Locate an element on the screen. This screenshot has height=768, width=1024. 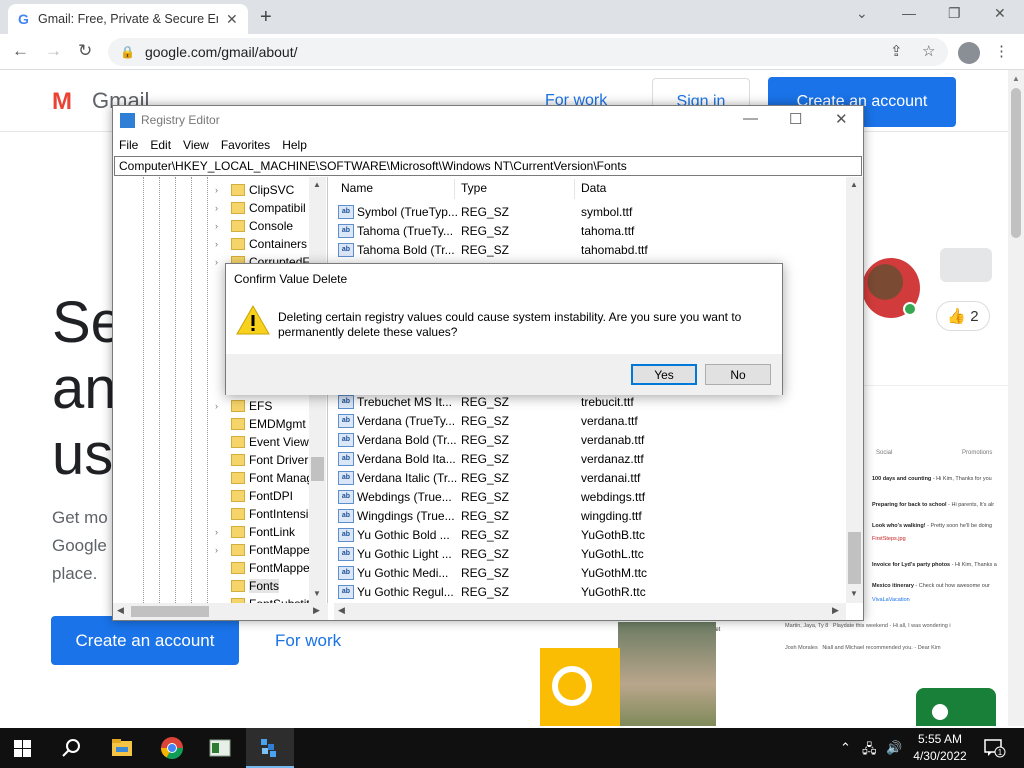
gmail-logo-icon: M is located at coordinates (62, 102).